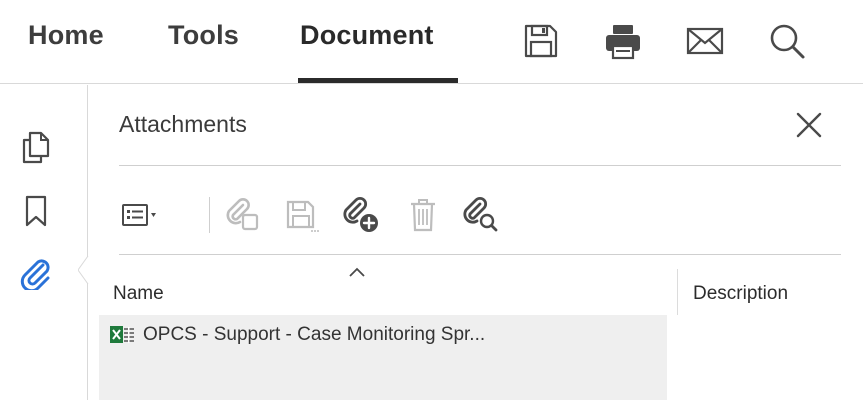  I want to click on tab-tools: Tools, so click(203, 35).